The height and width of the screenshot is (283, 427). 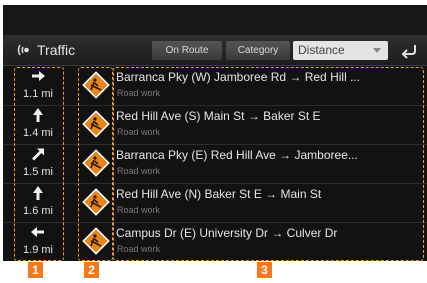 I want to click on sign-column-outline, so click(x=95, y=164).